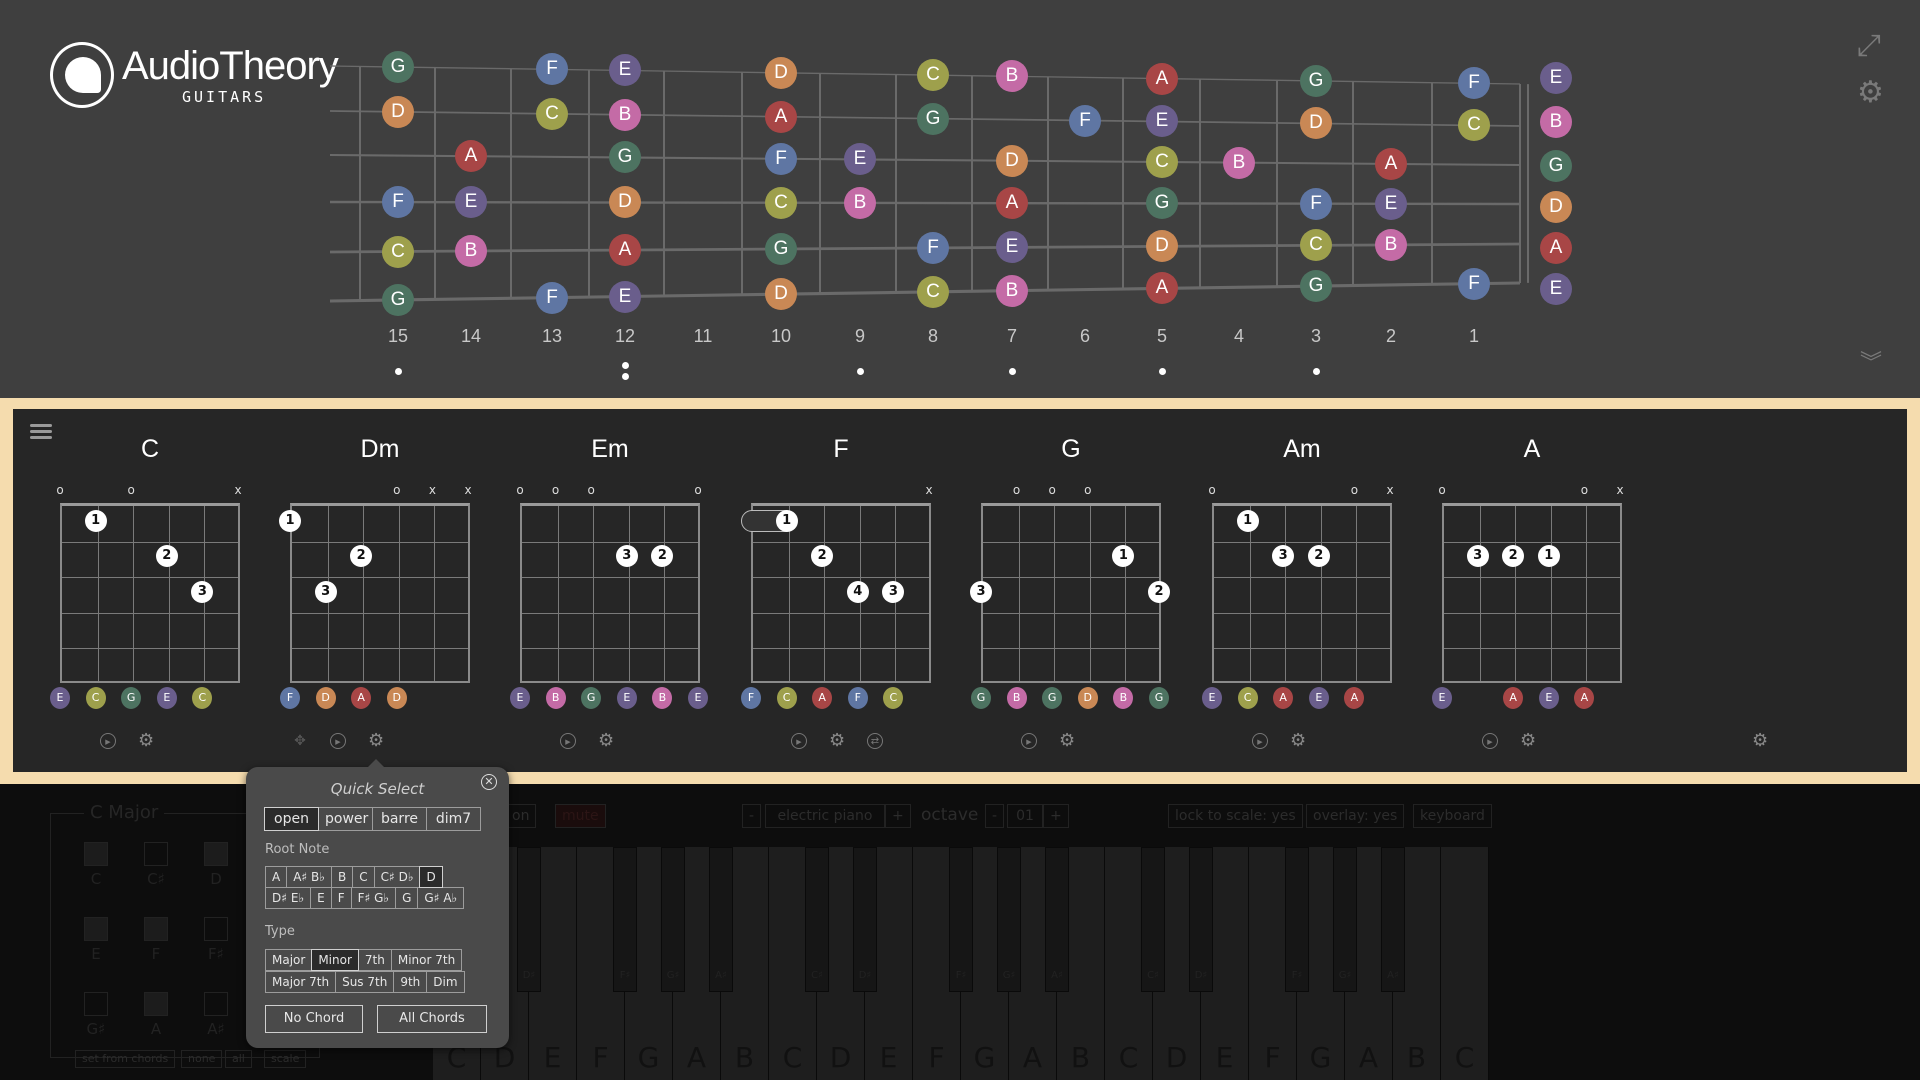 The height and width of the screenshot is (1080, 1920). Describe the element at coordinates (1322, 590) in the screenshot. I see `chord-card: Am o o x 1 3 2 E C A E A ▶ ⚙` at that location.